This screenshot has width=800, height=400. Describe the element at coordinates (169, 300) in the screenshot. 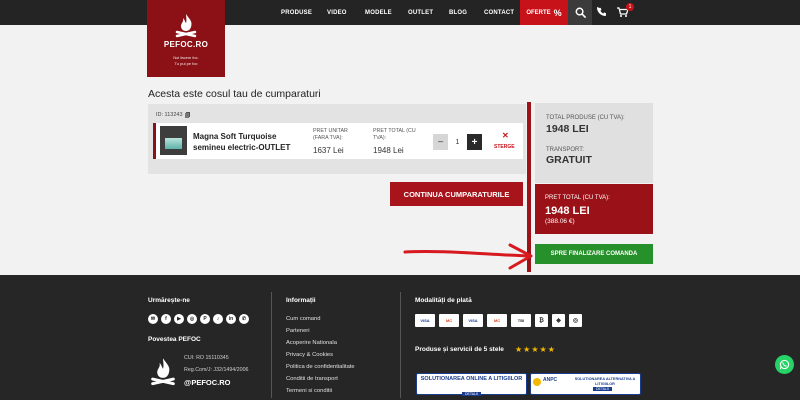

I see `follow-title: Urmărește-ne` at that location.